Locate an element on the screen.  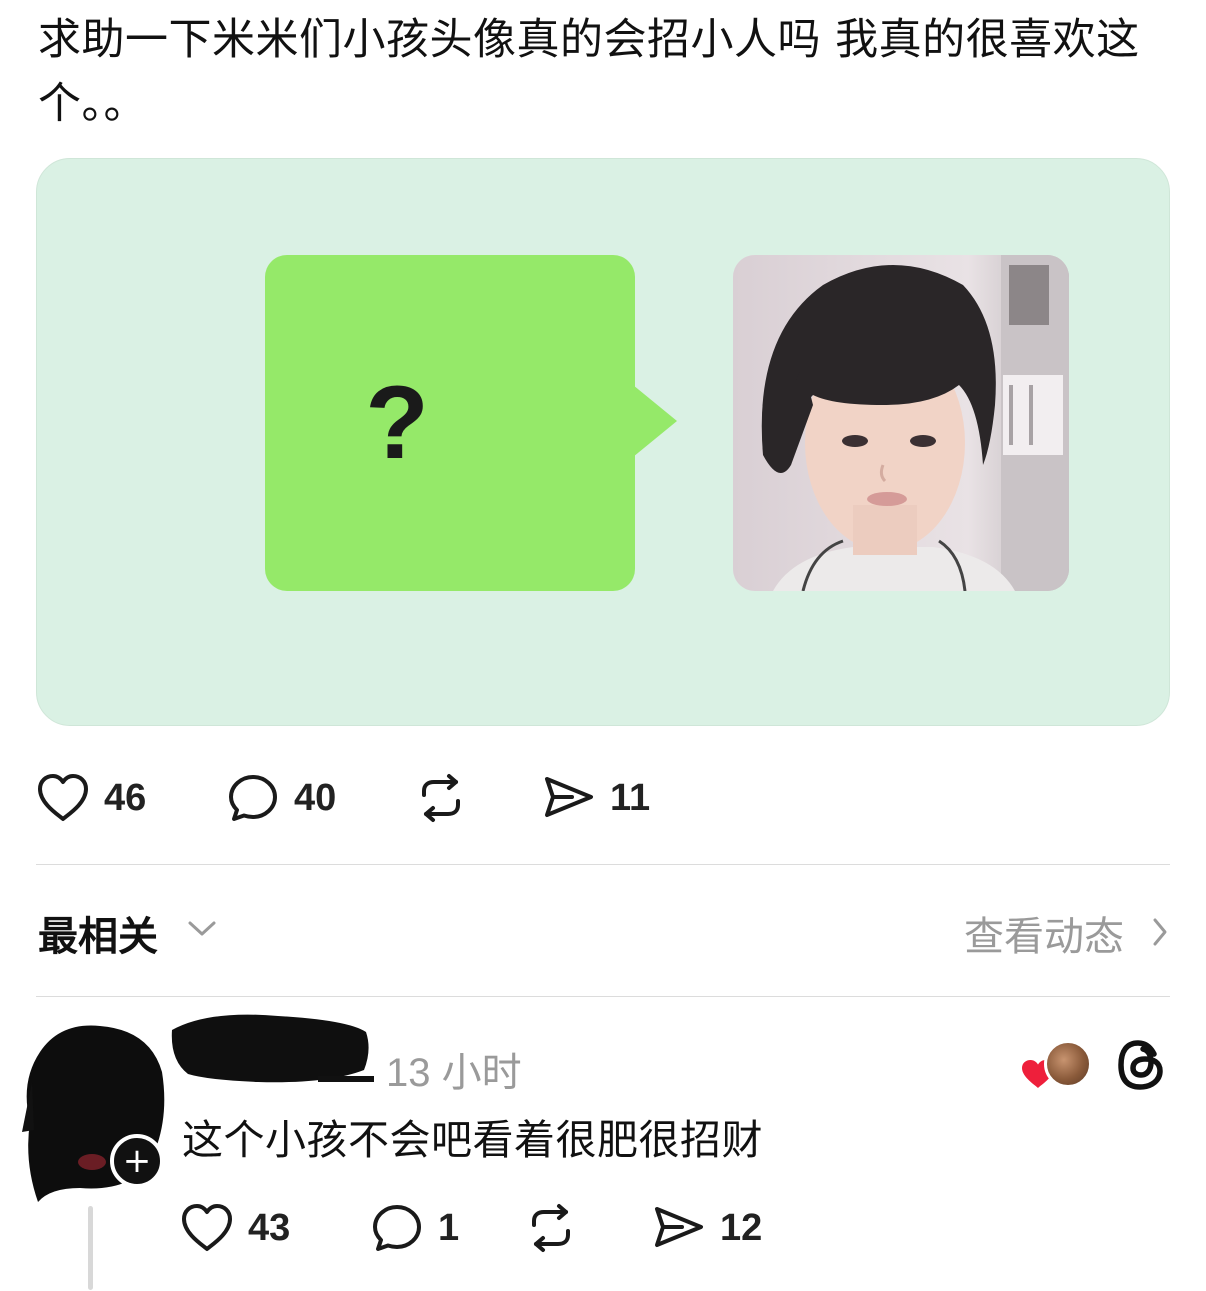
post-share-button: 11 is located at coordinates (596, 798).